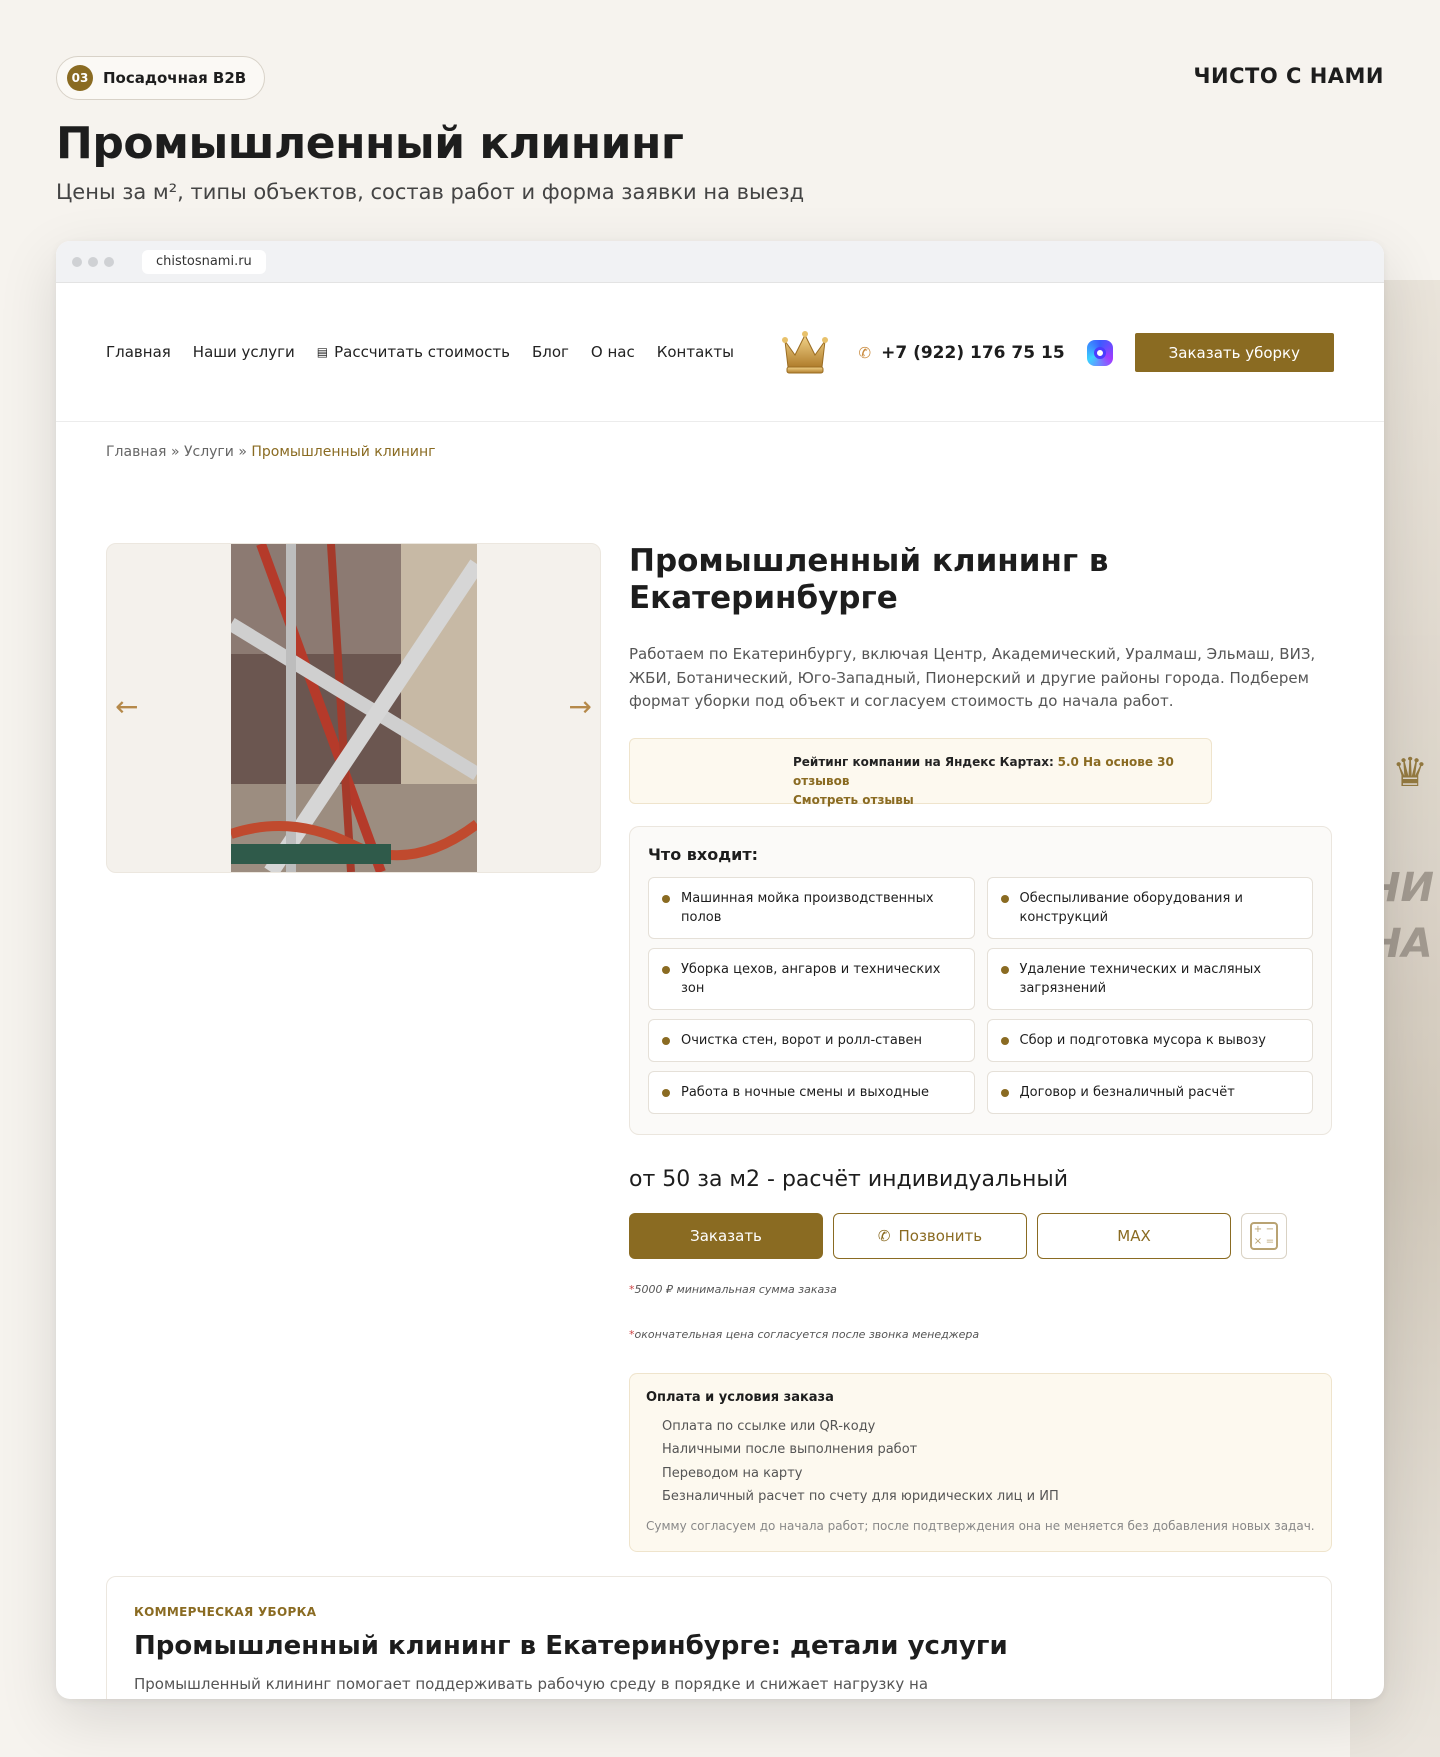 The height and width of the screenshot is (1757, 1440). What do you see at coordinates (1288, 76) in the screenshot?
I see `brand-name: ЧИСТО С НАМИ` at bounding box center [1288, 76].